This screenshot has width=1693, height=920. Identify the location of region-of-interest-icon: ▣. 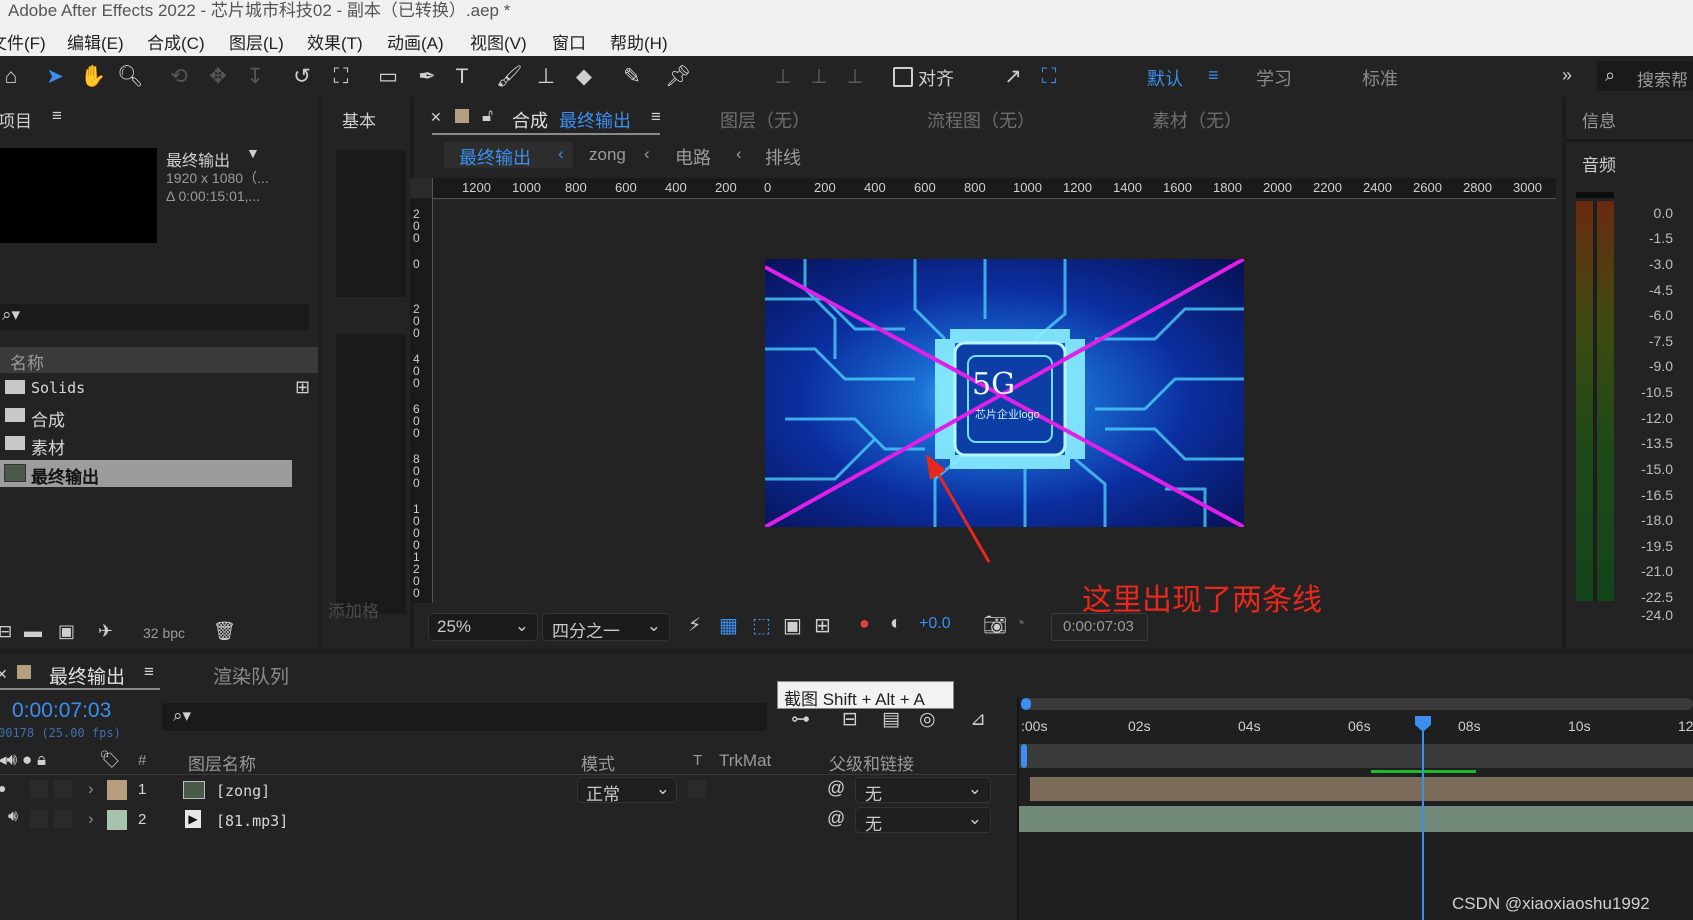
(792, 625).